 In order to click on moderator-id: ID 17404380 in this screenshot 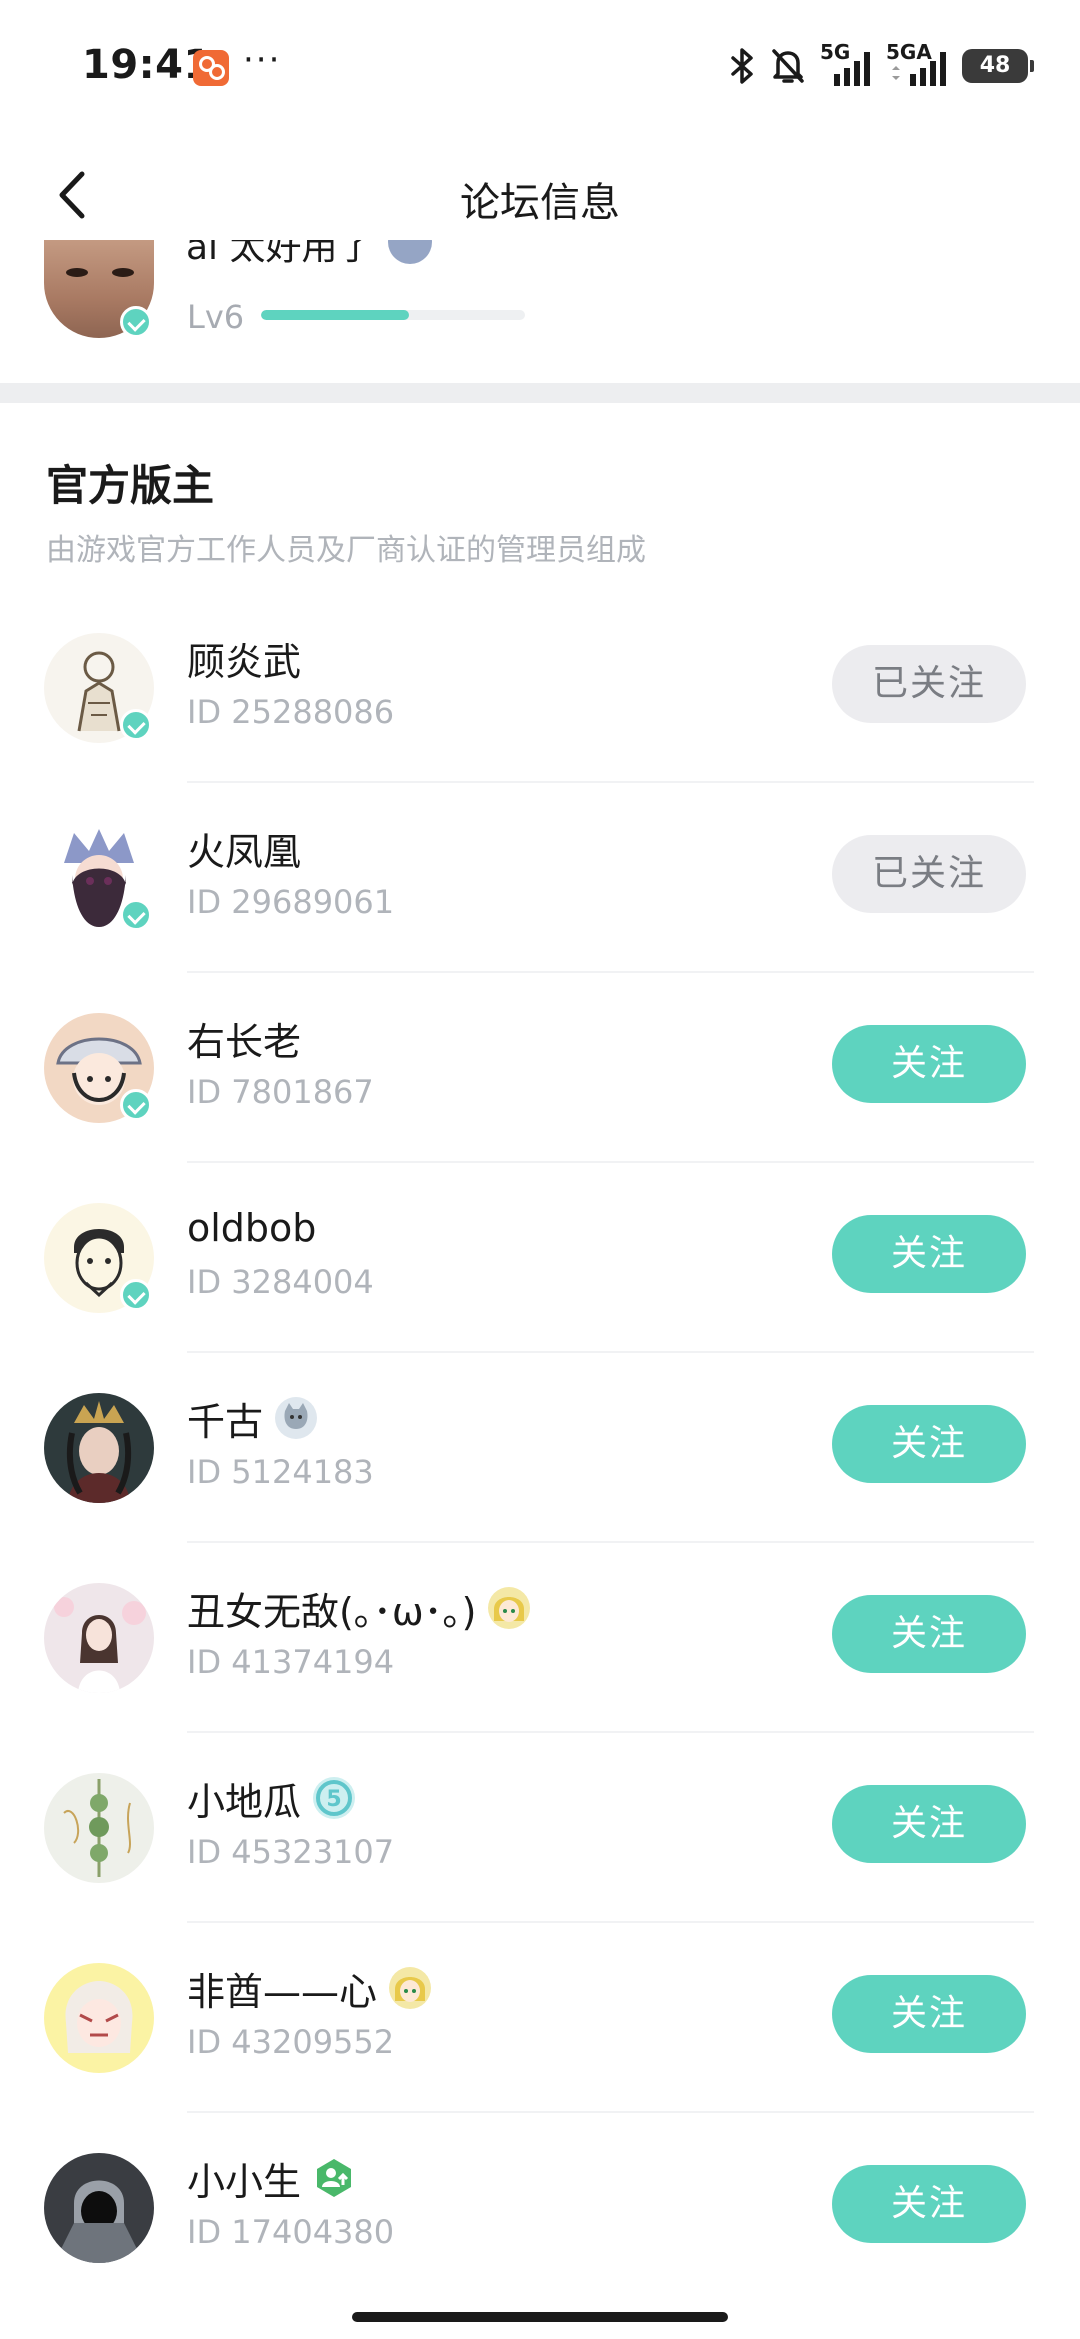, I will do `click(291, 2232)`.